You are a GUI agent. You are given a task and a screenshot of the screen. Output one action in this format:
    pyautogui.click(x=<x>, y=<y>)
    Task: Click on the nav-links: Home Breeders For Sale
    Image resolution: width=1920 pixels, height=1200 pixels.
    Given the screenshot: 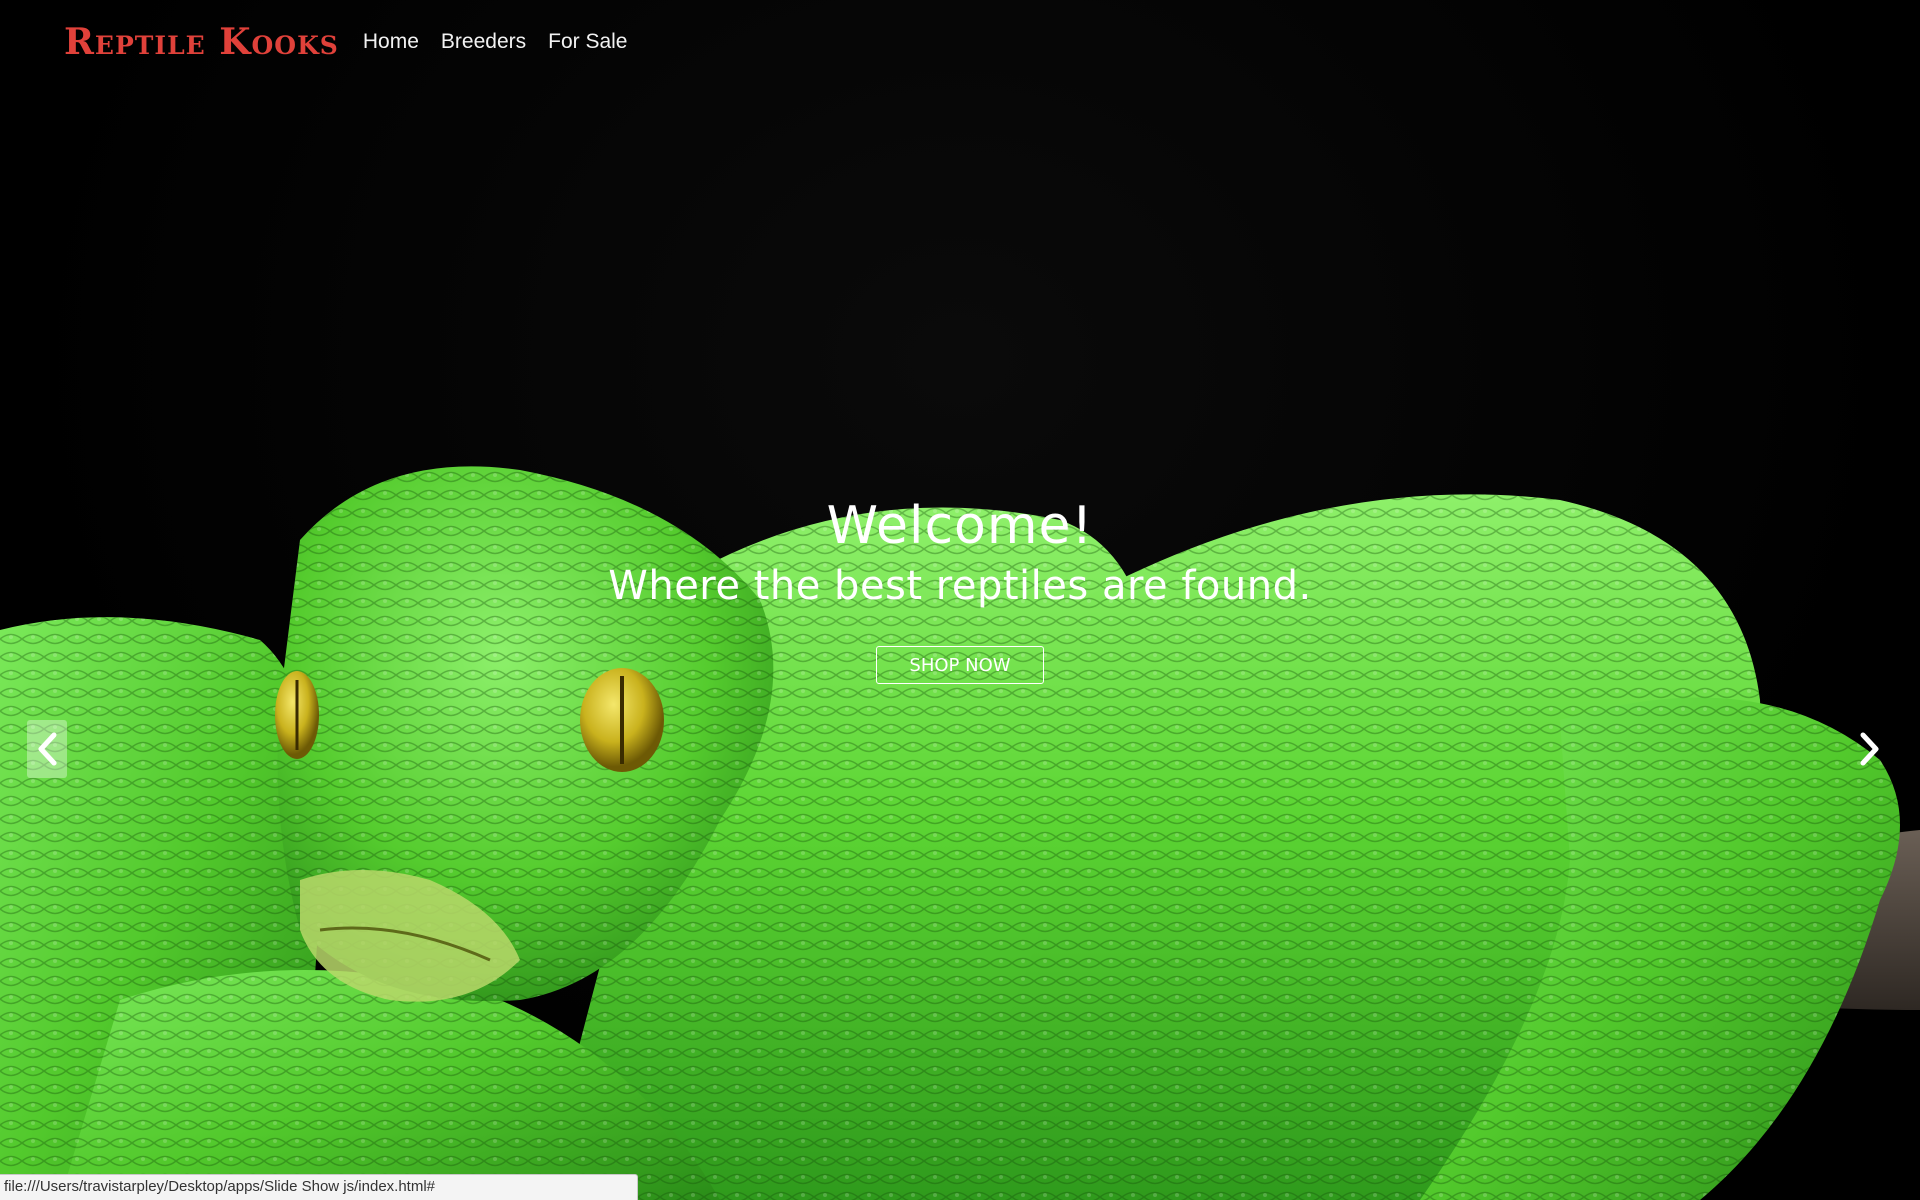 What is the action you would take?
    pyautogui.click(x=495, y=42)
    